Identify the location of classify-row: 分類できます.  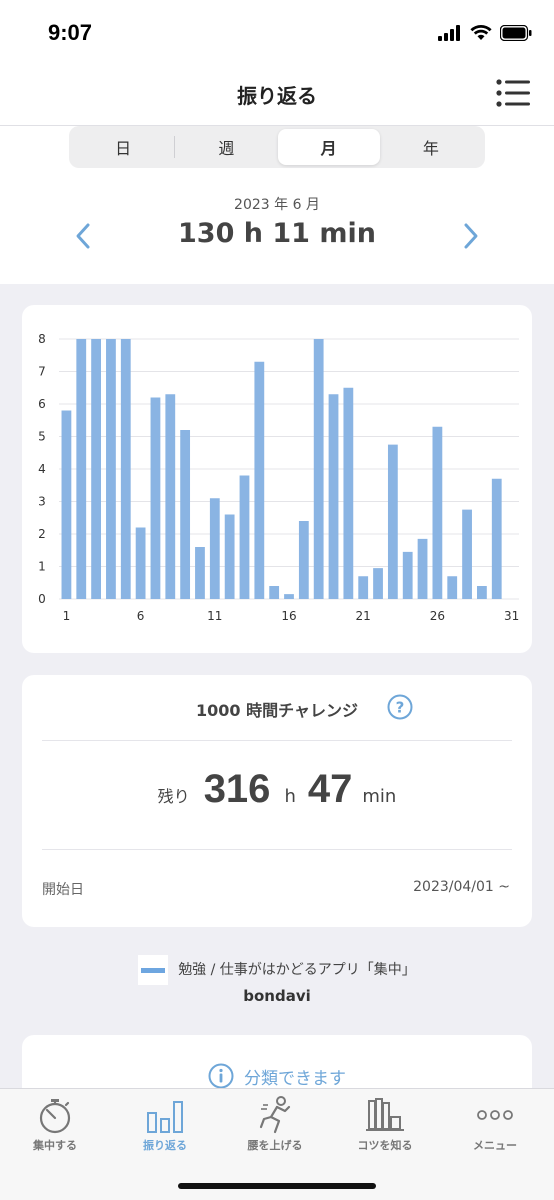
(277, 1076).